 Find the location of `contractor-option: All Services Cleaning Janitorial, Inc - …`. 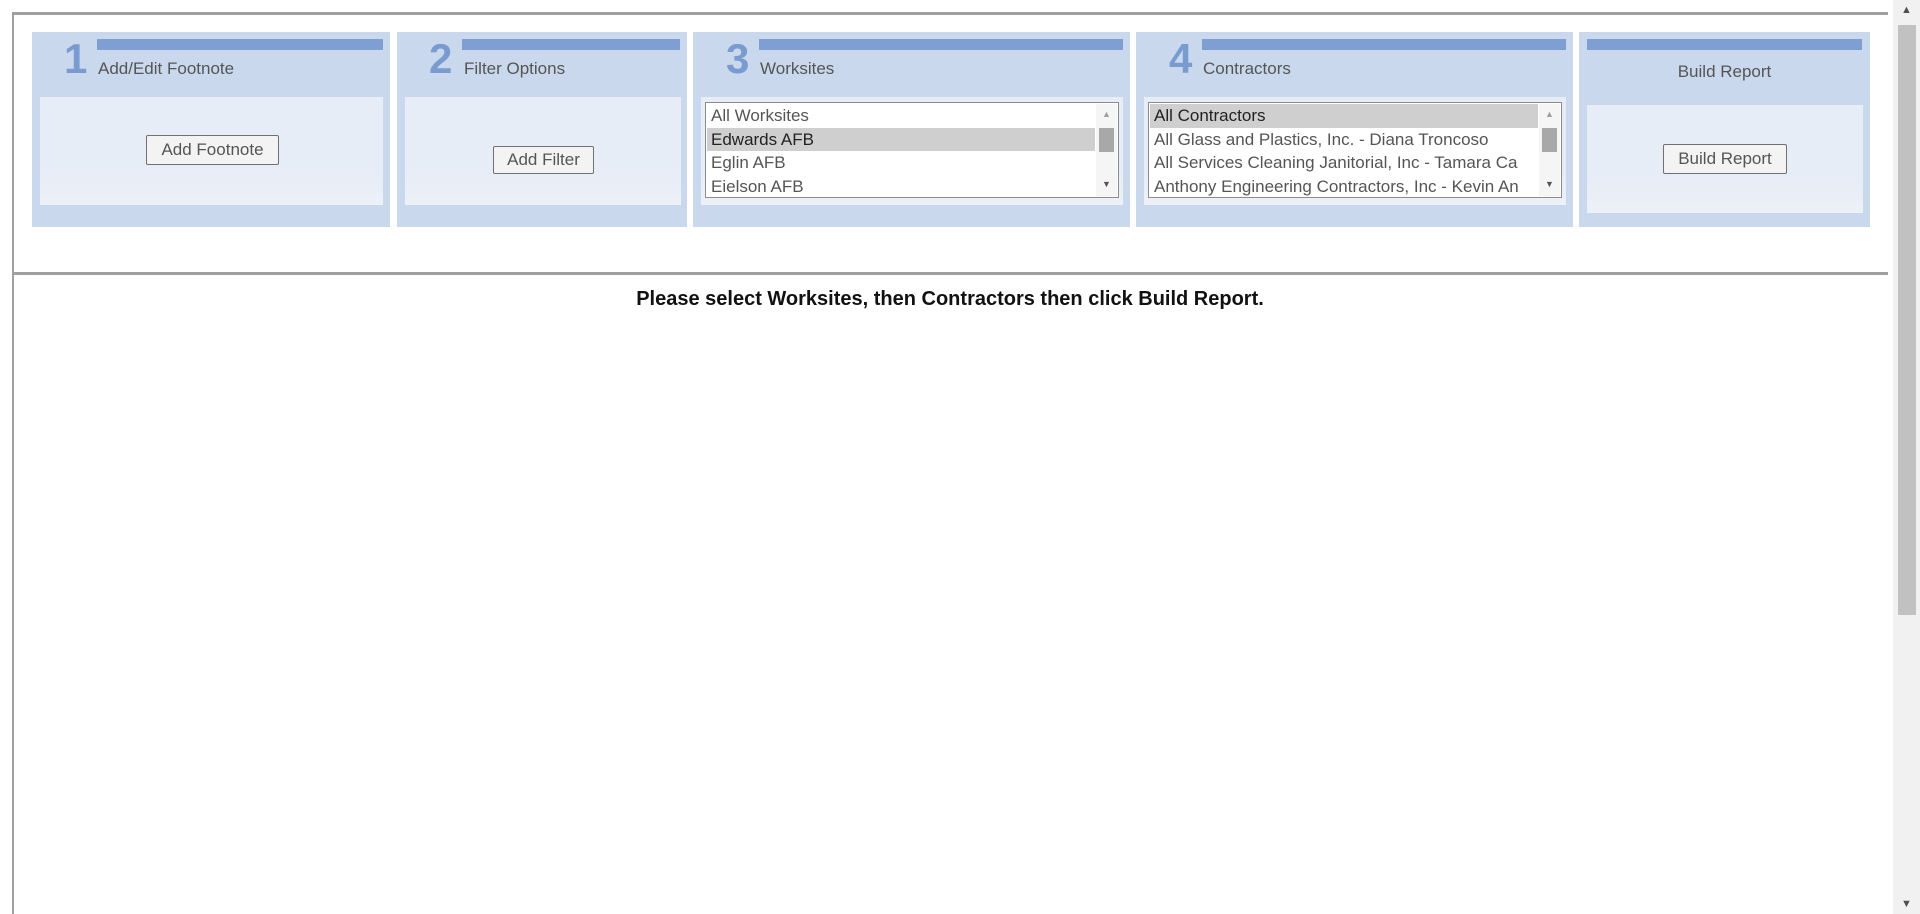

contractor-option: All Services Cleaning Janitorial, Inc - … is located at coordinates (1344, 163).